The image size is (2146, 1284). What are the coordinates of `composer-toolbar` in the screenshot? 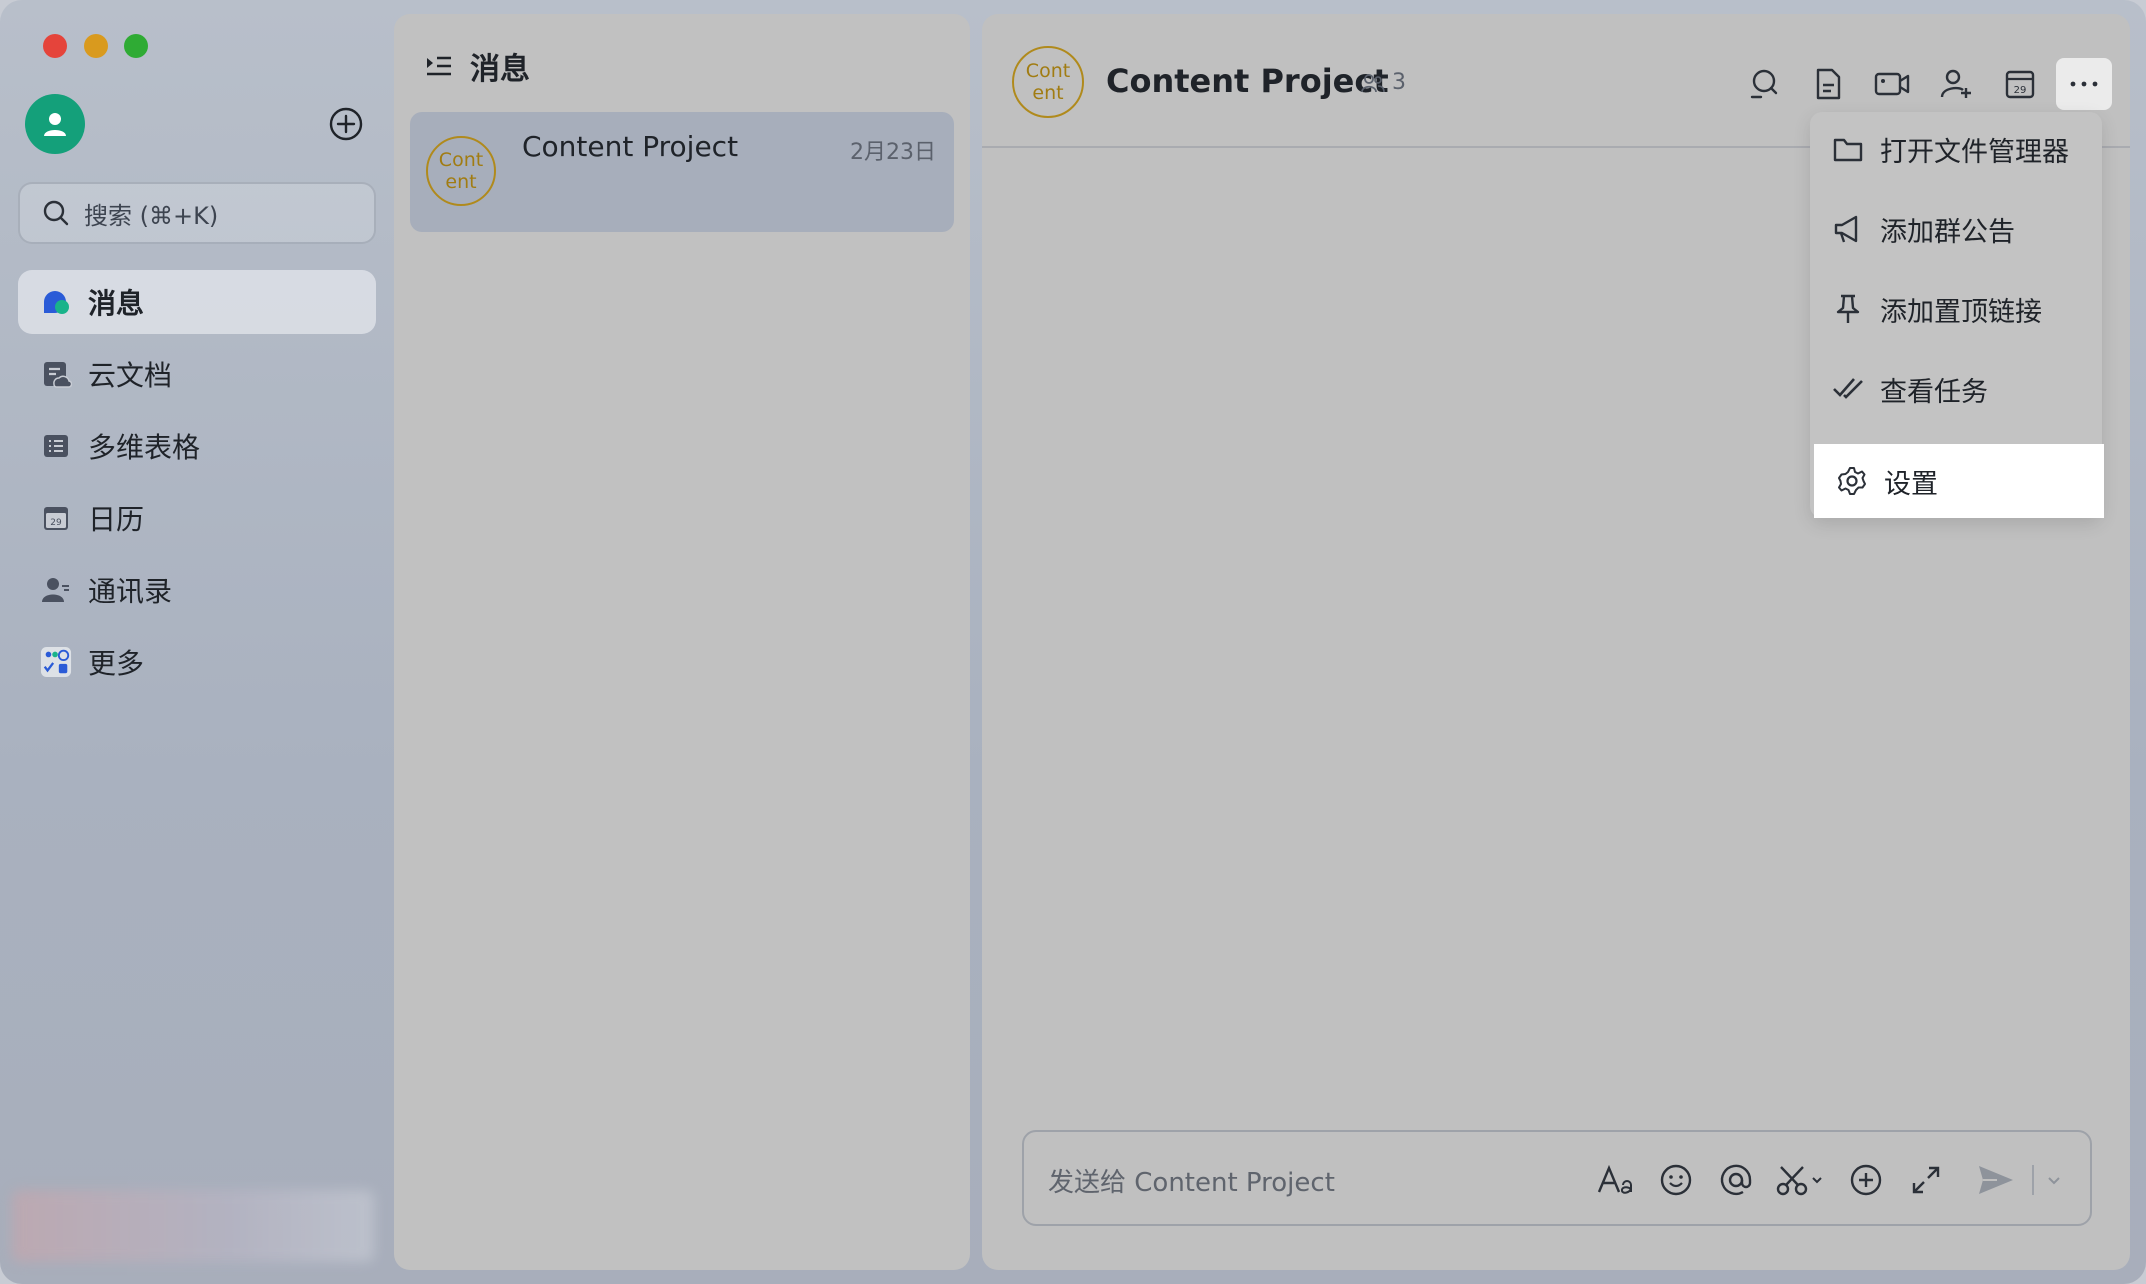 It's located at (1822, 1180).